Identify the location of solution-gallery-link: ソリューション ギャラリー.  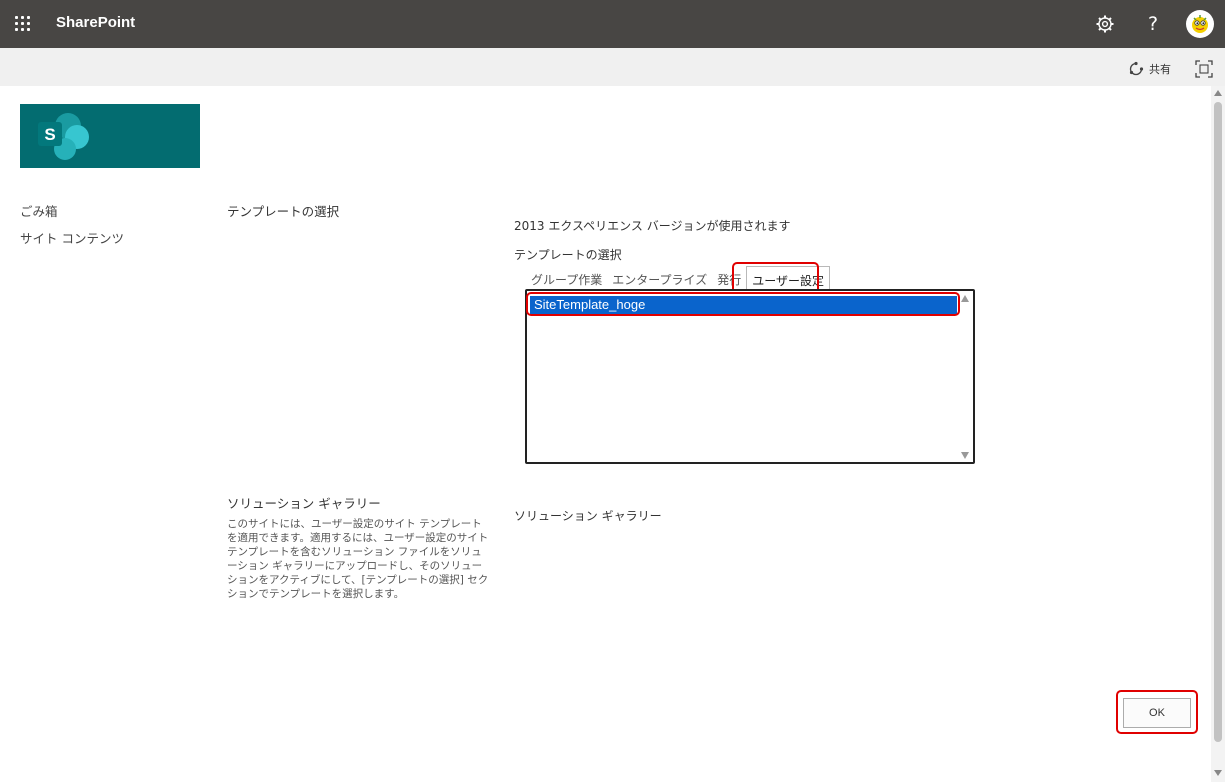
(588, 515).